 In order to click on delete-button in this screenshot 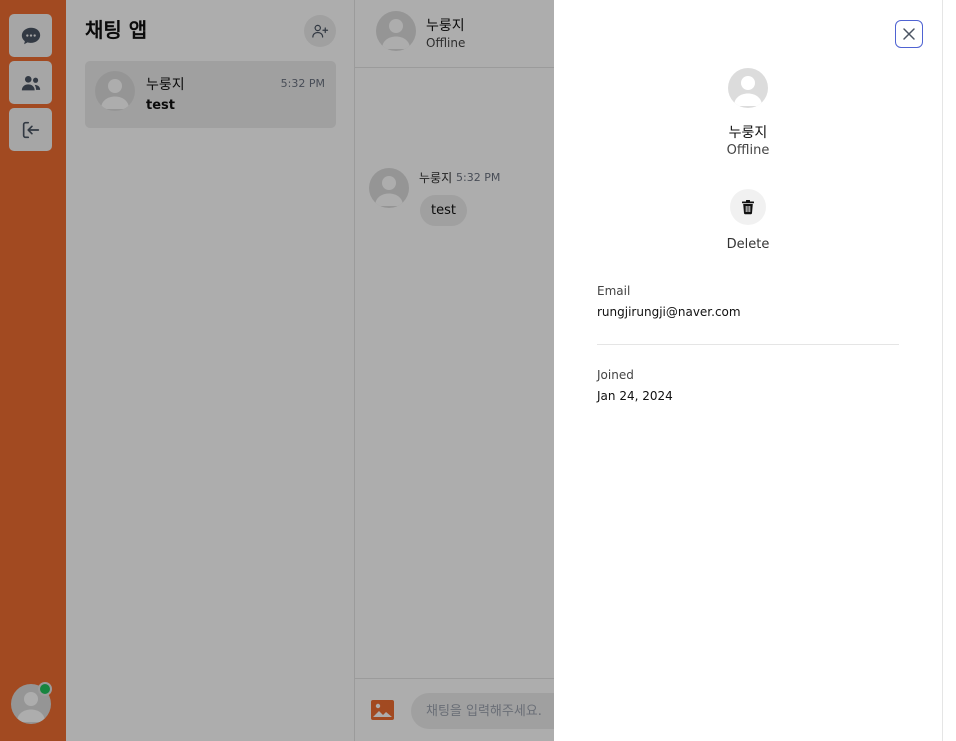, I will do `click(748, 207)`.